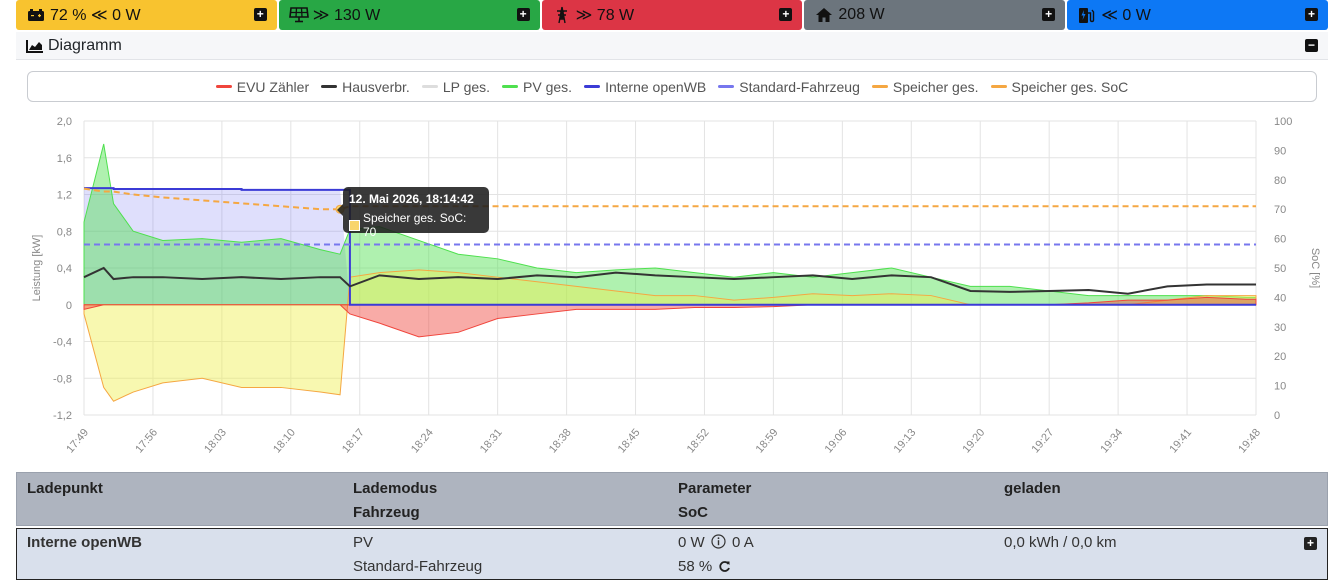 The height and width of the screenshot is (586, 1344). What do you see at coordinates (346, 15) in the screenshot?
I see `pv-value: ≫ 130 W` at bounding box center [346, 15].